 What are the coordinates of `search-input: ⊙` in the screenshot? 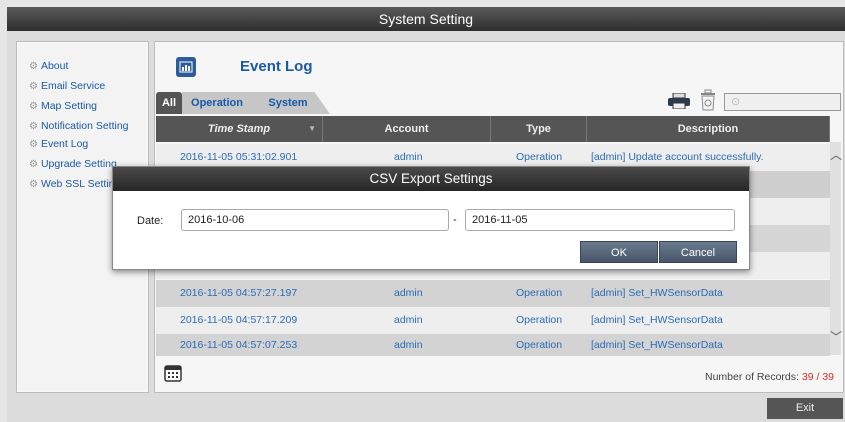 It's located at (782, 102).